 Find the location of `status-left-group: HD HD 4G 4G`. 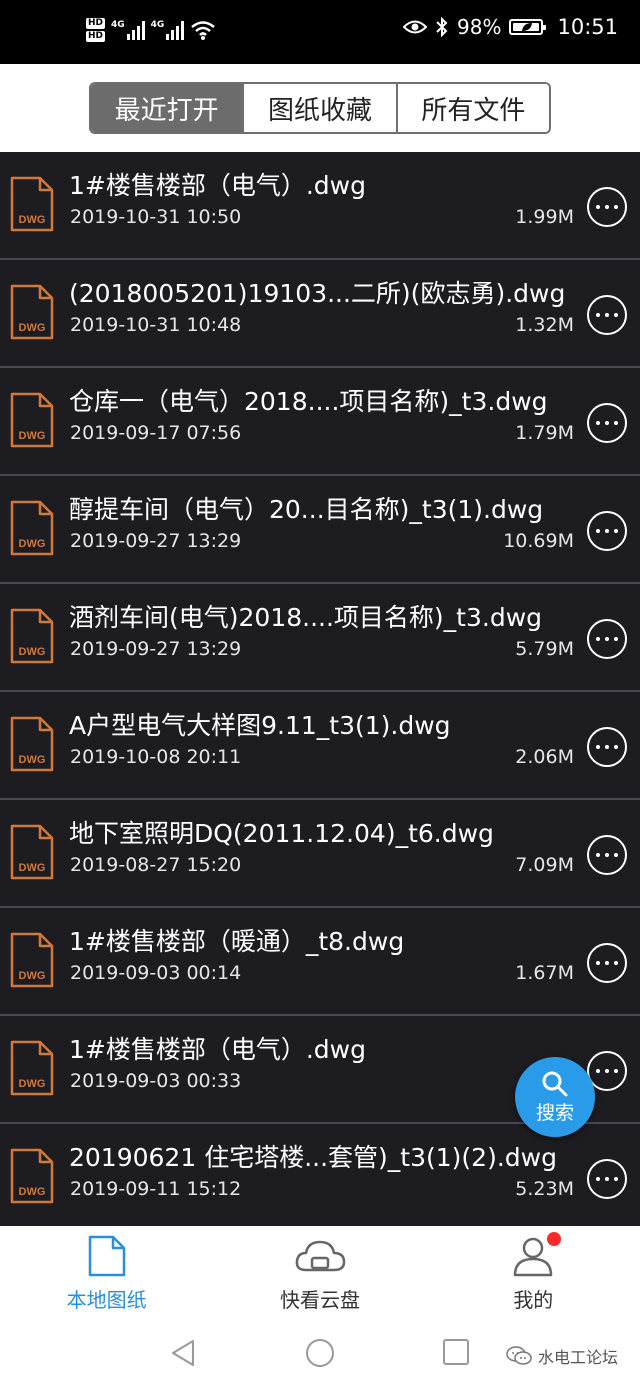

status-left-group: HD HD 4G 4G is located at coordinates (151, 30).